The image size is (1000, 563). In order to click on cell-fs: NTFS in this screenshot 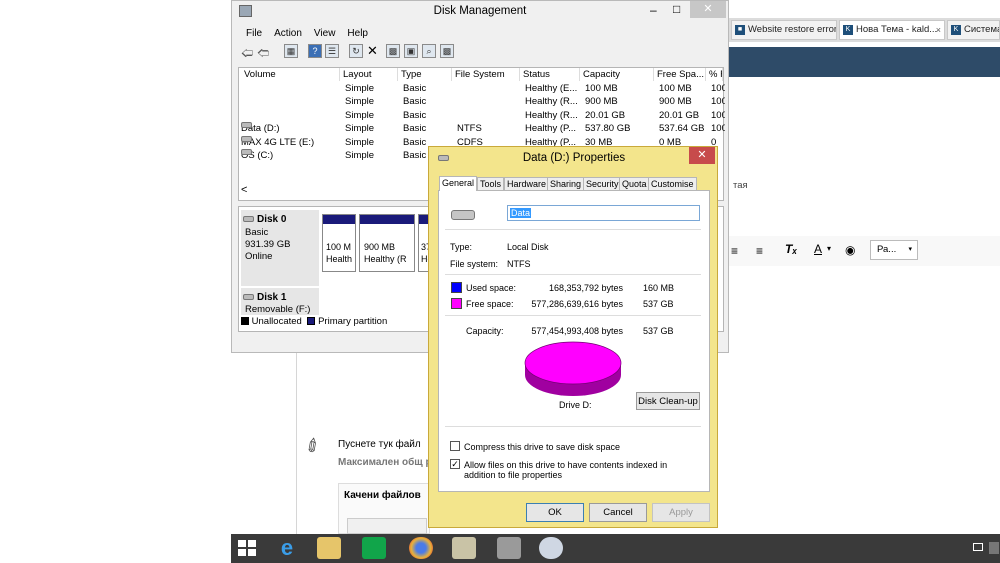, I will do `click(469, 129)`.